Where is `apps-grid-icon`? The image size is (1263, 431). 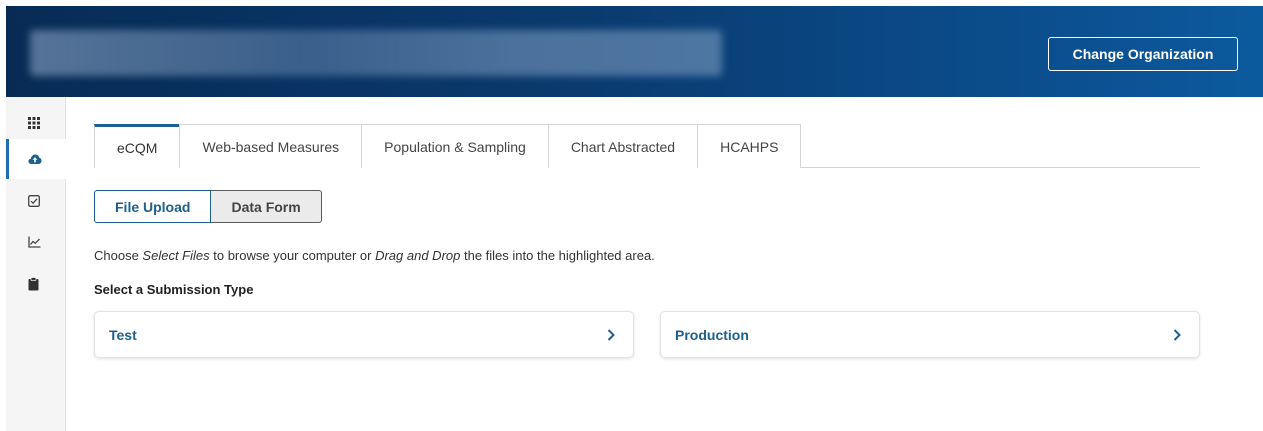
apps-grid-icon is located at coordinates (34, 123).